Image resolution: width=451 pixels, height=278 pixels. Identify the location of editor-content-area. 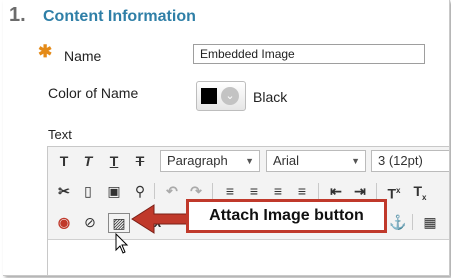
(248, 257).